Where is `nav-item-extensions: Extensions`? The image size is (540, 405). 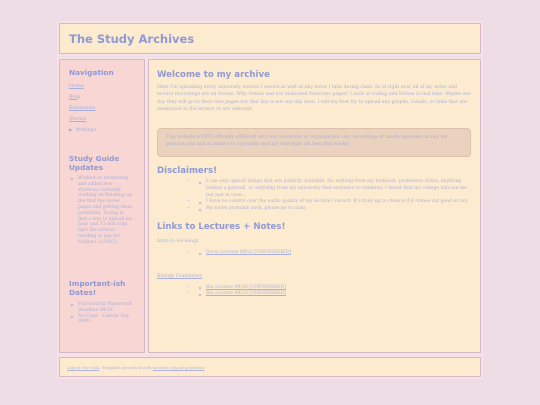
nav-item-extensions: Extensions is located at coordinates (104, 108).